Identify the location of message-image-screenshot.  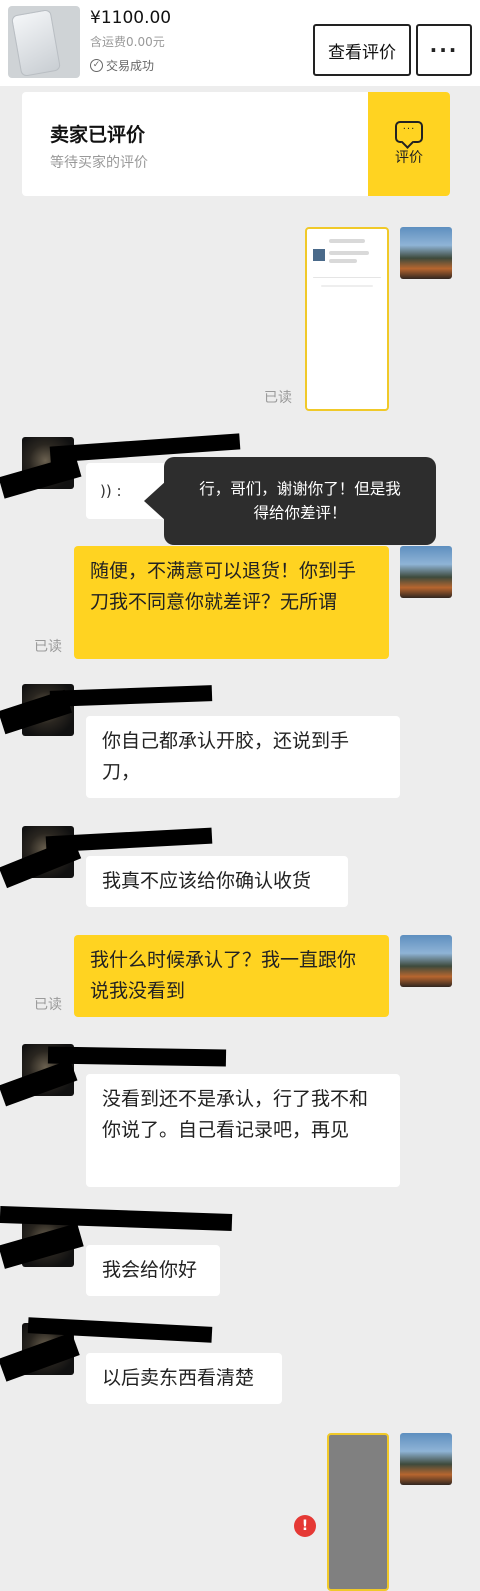
(347, 319).